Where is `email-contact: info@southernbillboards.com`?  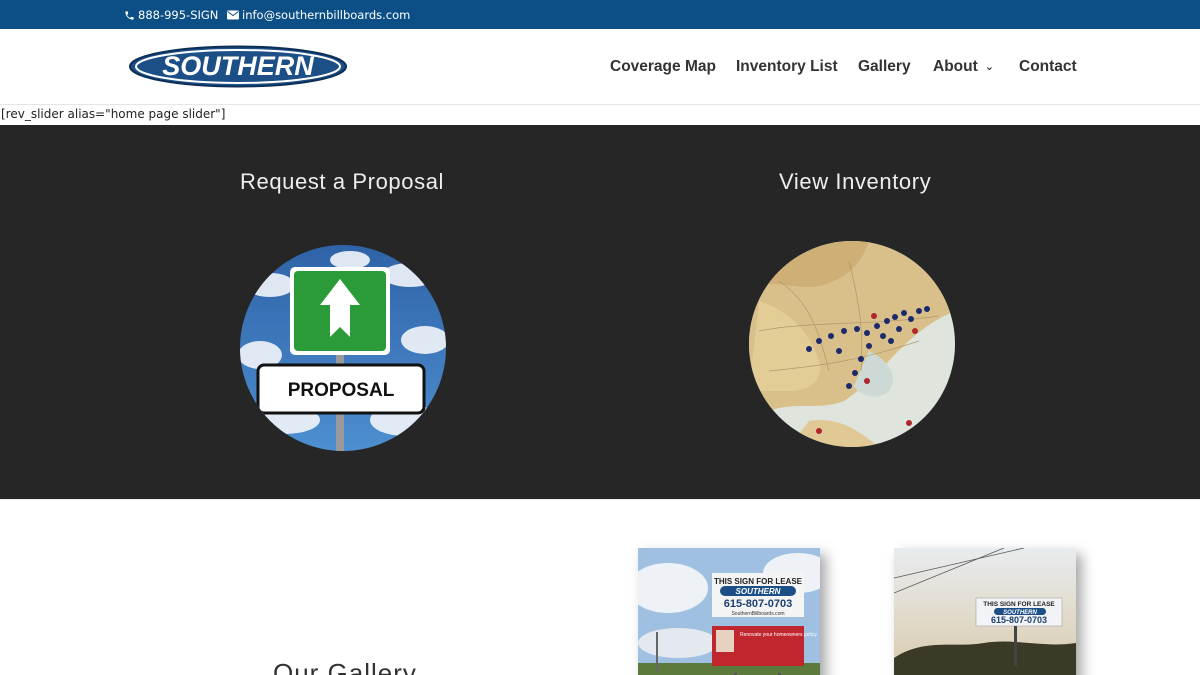
email-contact: info@southernbillboards.com is located at coordinates (318, 15).